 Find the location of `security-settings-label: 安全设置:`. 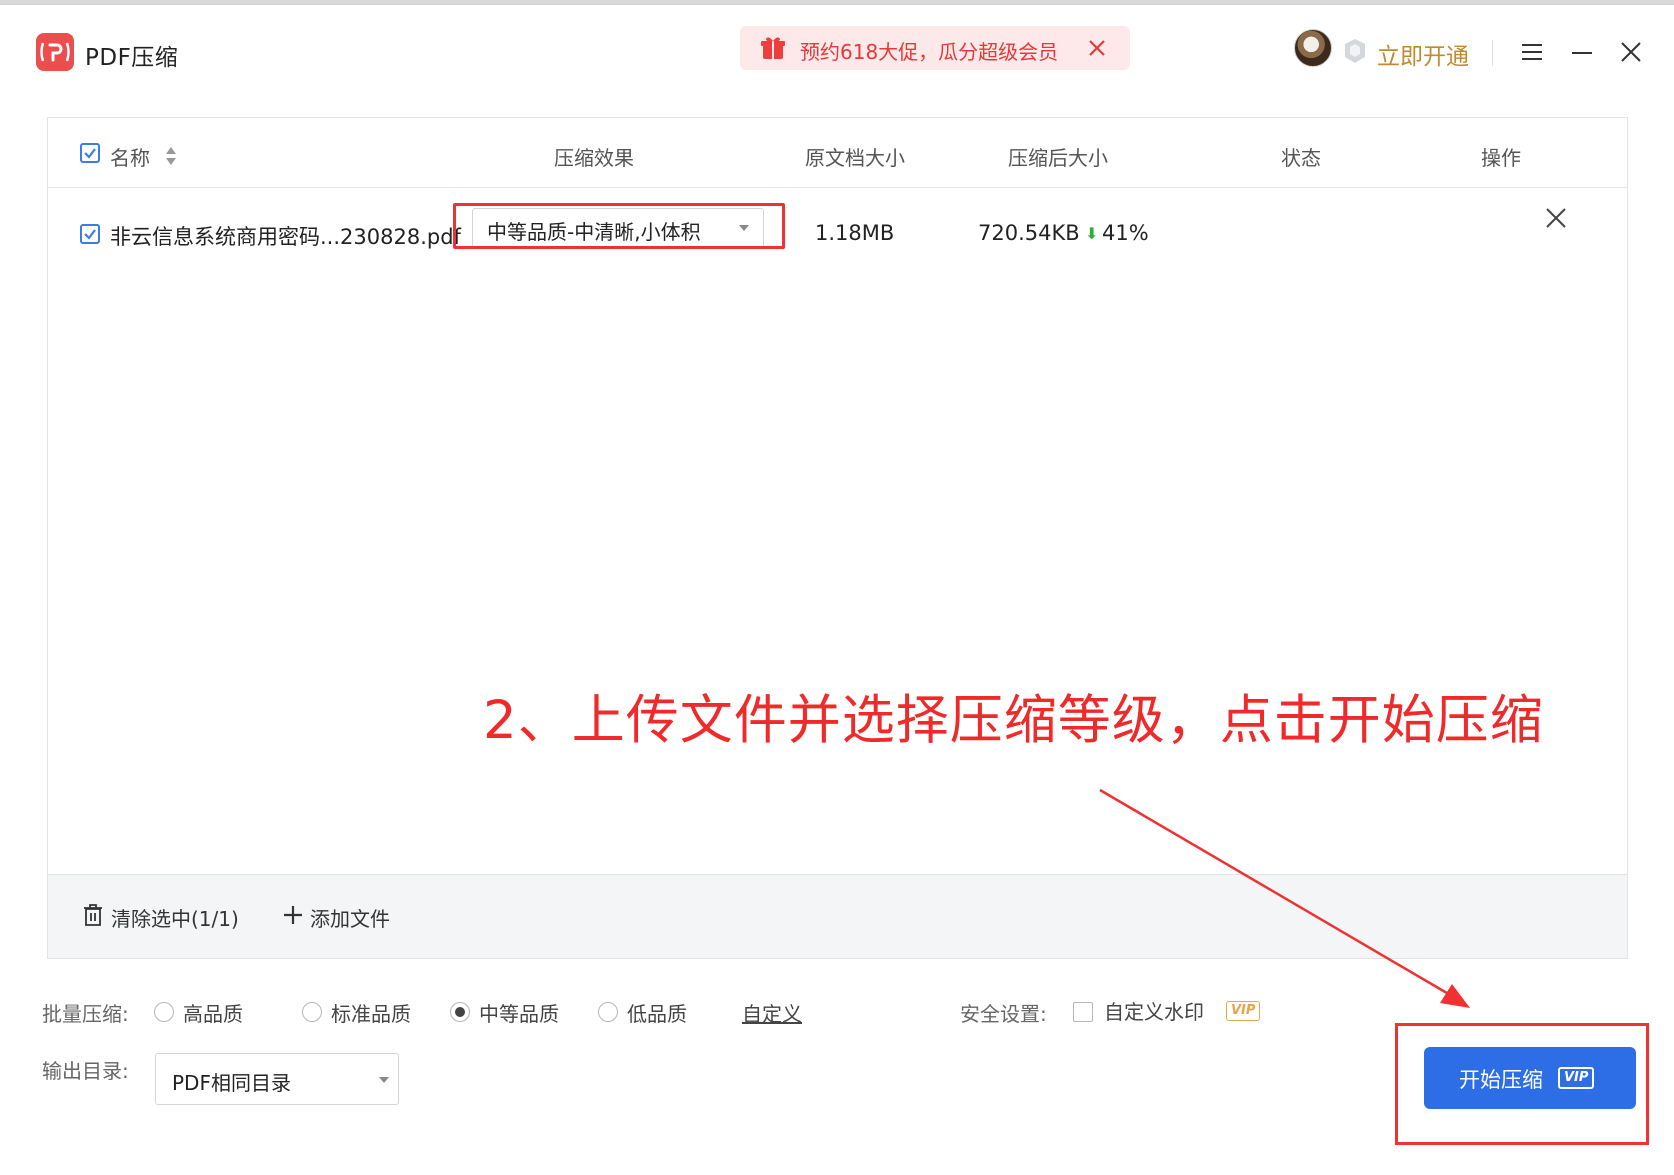

security-settings-label: 安全设置: is located at coordinates (1003, 1014).